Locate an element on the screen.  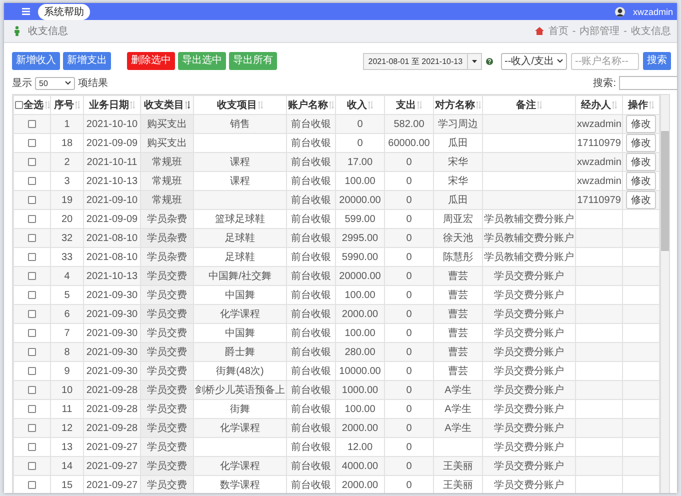
table-cell: 11 is located at coordinates (67, 409).